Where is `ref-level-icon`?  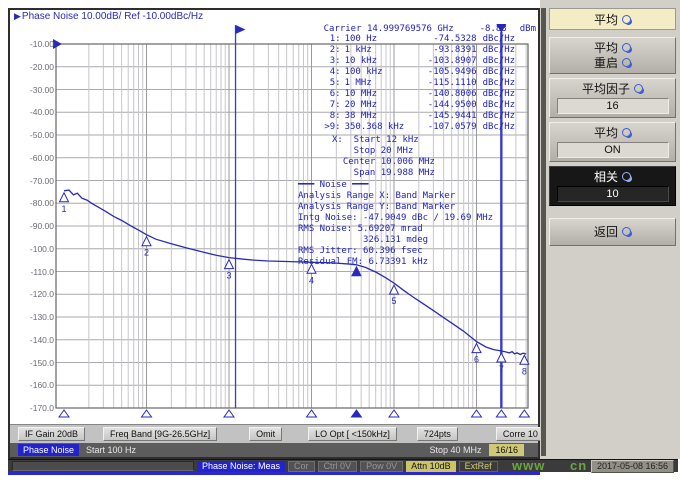 ref-level-icon is located at coordinates (57, 44).